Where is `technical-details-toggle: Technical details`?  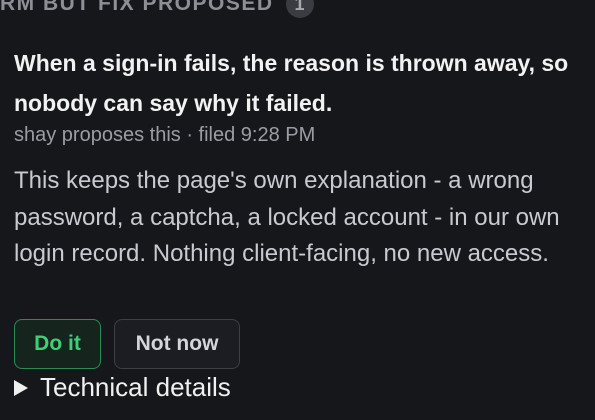
technical-details-toggle: Technical details is located at coordinates (122, 387).